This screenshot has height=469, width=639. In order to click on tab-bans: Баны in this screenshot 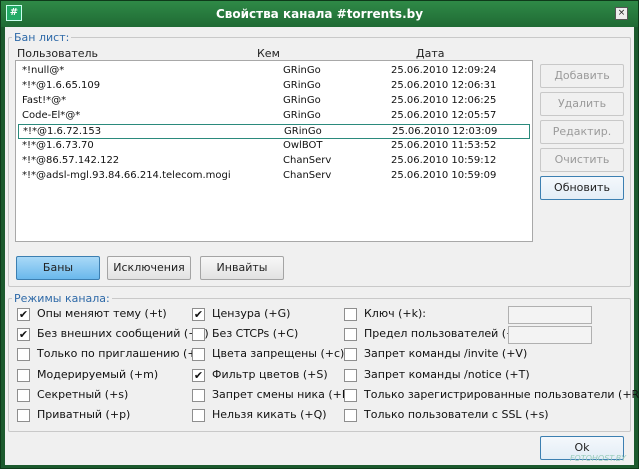, I will do `click(58, 268)`.